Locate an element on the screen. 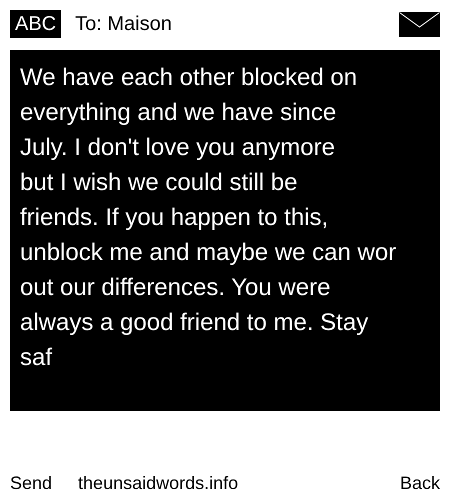 Image resolution: width=450 pixels, height=500 pixels. recipient-label: To: Maison is located at coordinates (123, 24).